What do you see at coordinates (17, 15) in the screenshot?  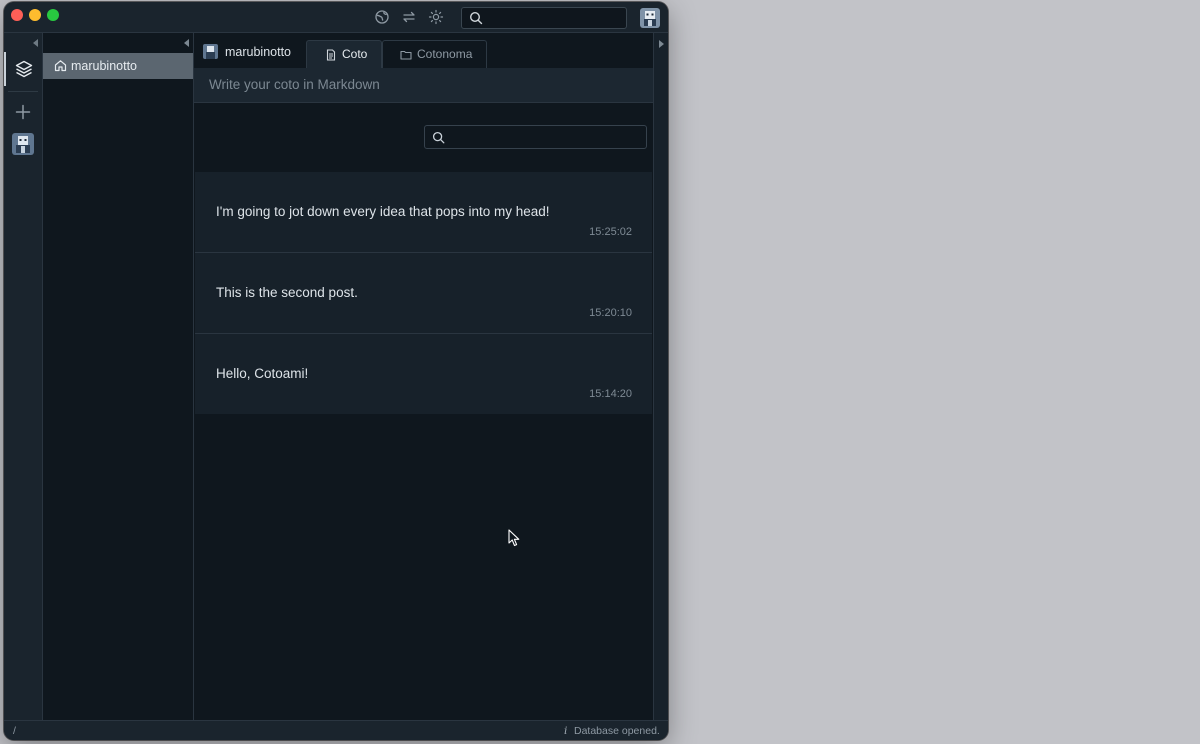 I see `close-window-button` at bounding box center [17, 15].